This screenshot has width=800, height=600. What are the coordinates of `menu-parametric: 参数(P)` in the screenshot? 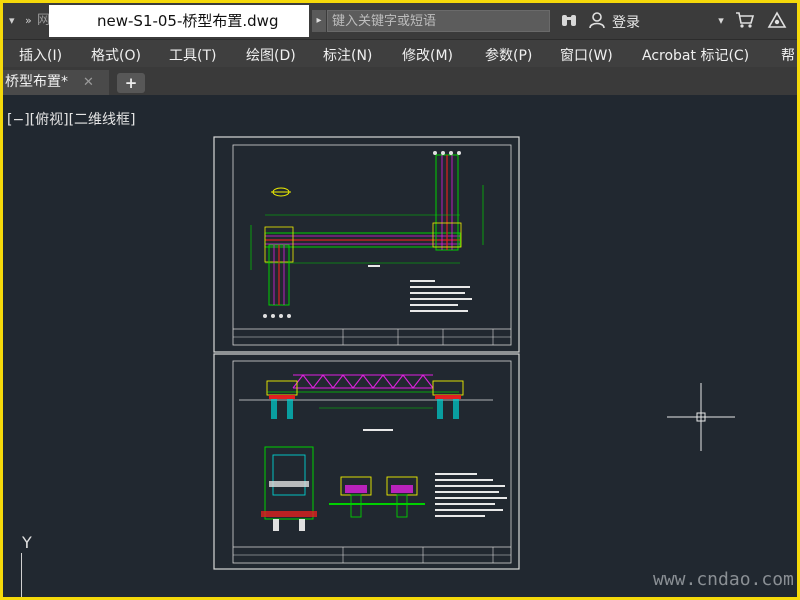 It's located at (508, 55).